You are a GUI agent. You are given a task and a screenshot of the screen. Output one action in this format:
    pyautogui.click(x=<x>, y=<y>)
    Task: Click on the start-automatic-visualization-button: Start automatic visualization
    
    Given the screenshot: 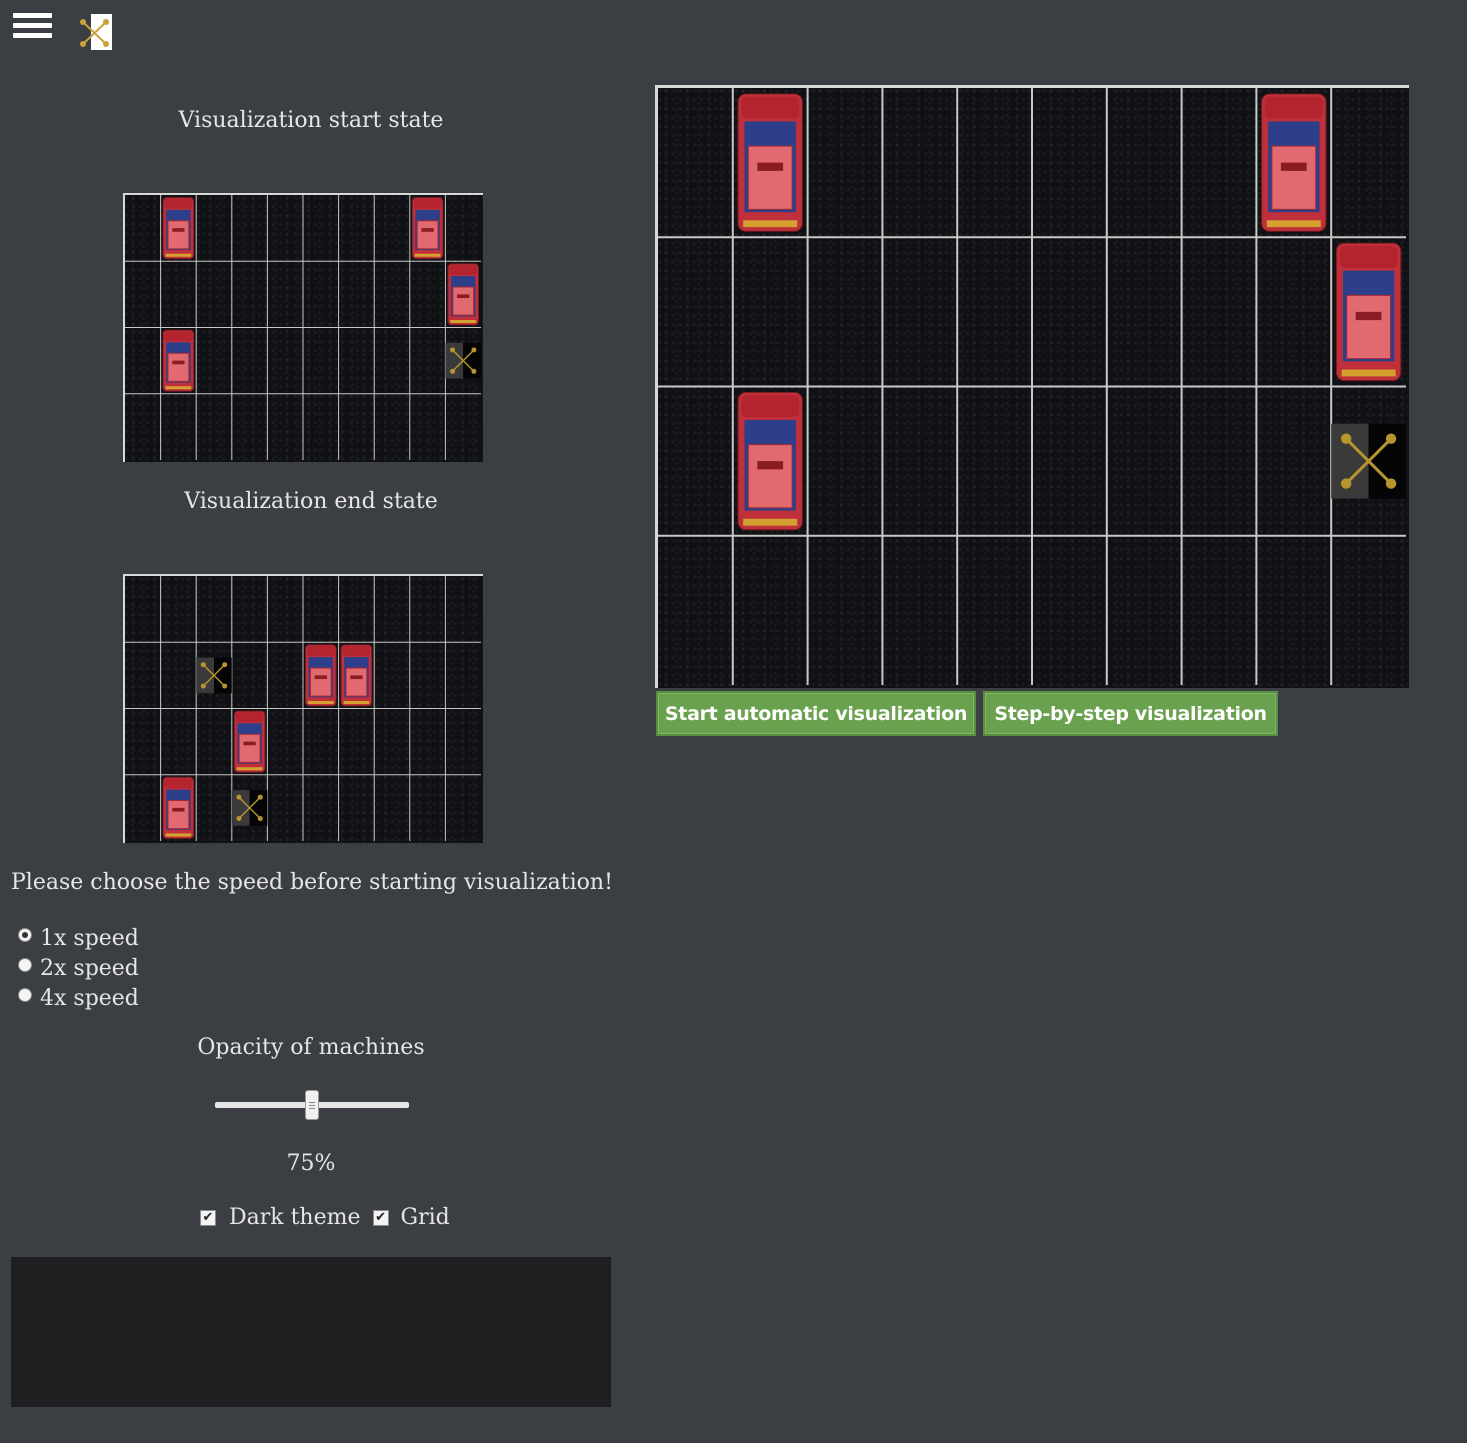 What is the action you would take?
    pyautogui.click(x=816, y=713)
    